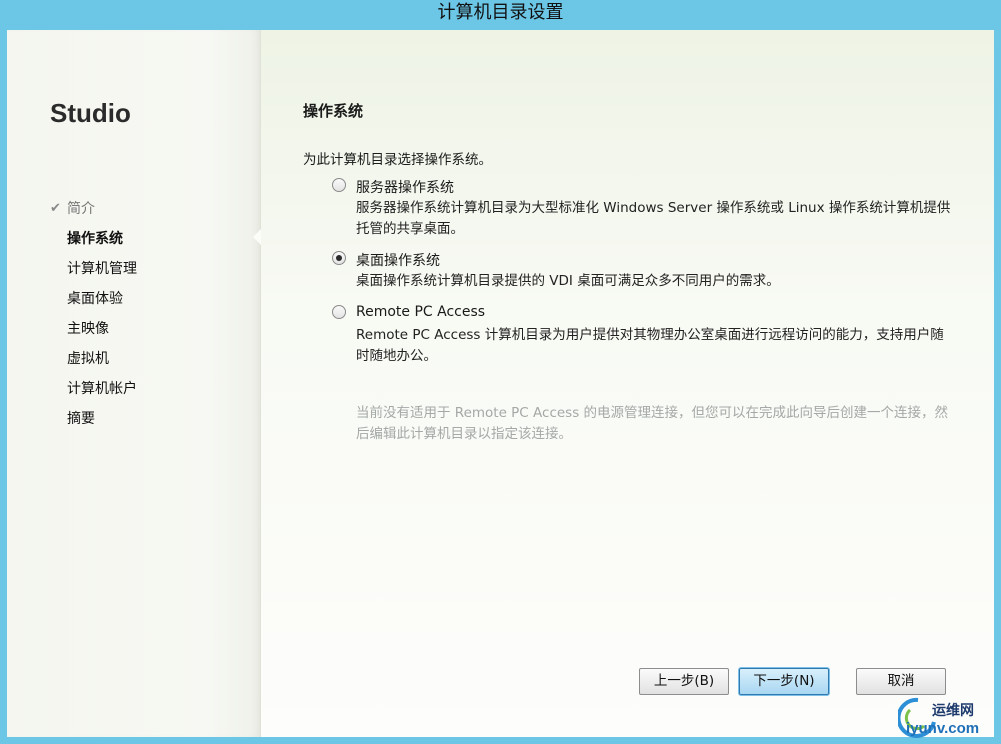 The width and height of the screenshot is (1001, 744). Describe the element at coordinates (397, 160) in the screenshot. I see `page-prompt: 为此计算机目录选择操作系统。` at that location.